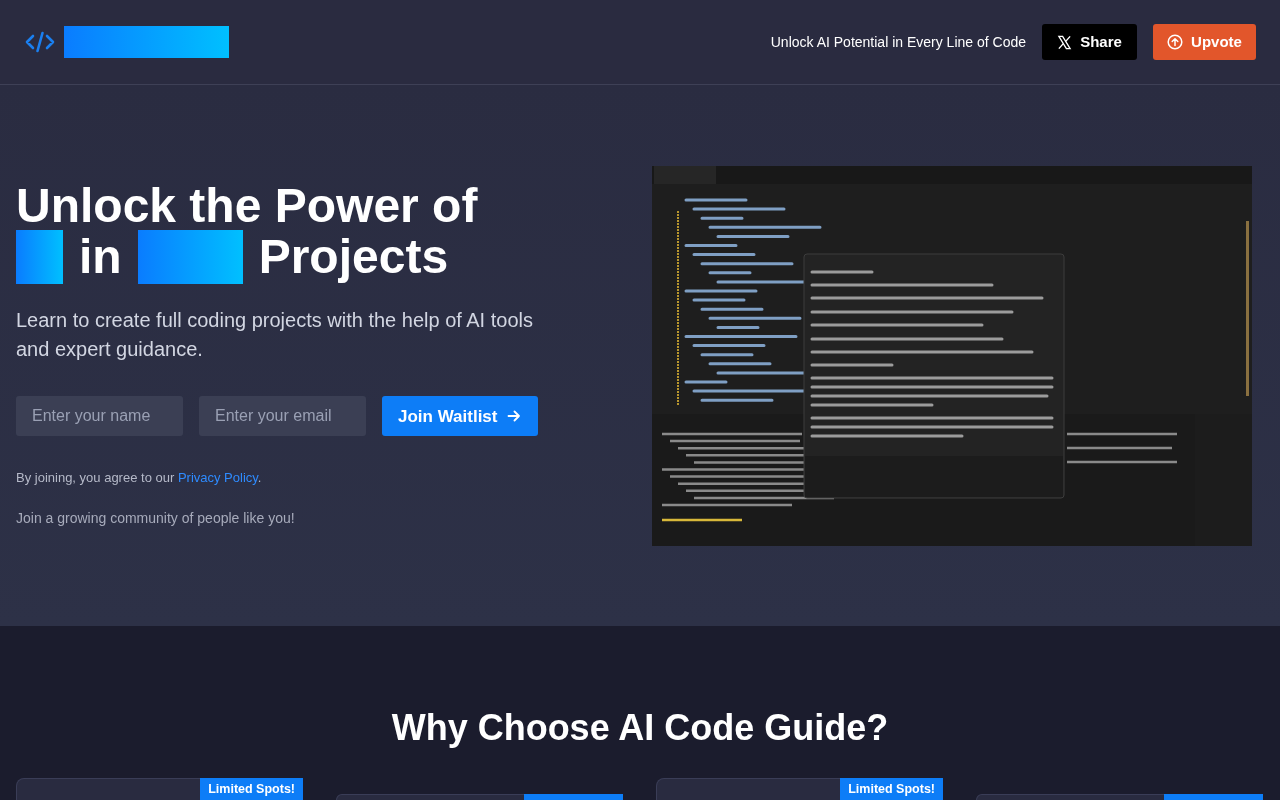 The image size is (1280, 800). Describe the element at coordinates (139, 478) in the screenshot. I see `consent-text: By joining, you agree to our Privacy Policy.` at that location.